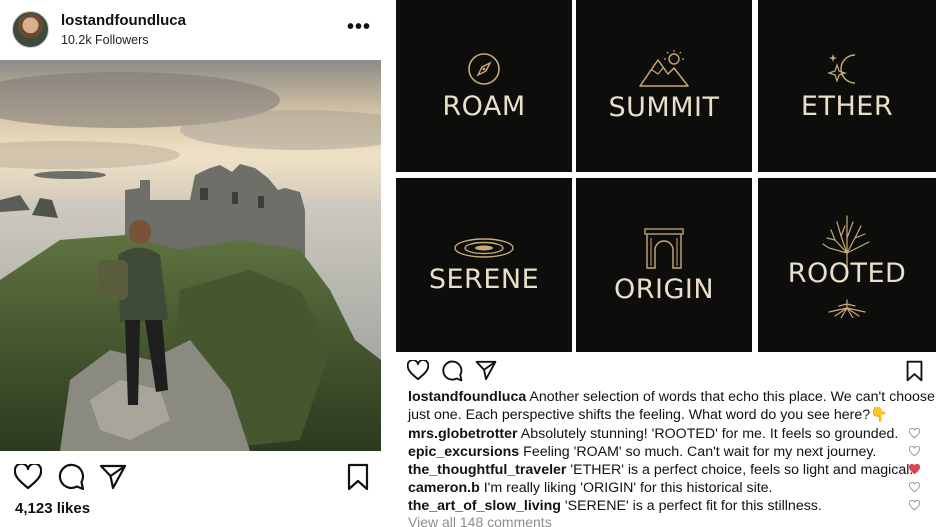  What do you see at coordinates (30, 29) in the screenshot?
I see `avatar` at bounding box center [30, 29].